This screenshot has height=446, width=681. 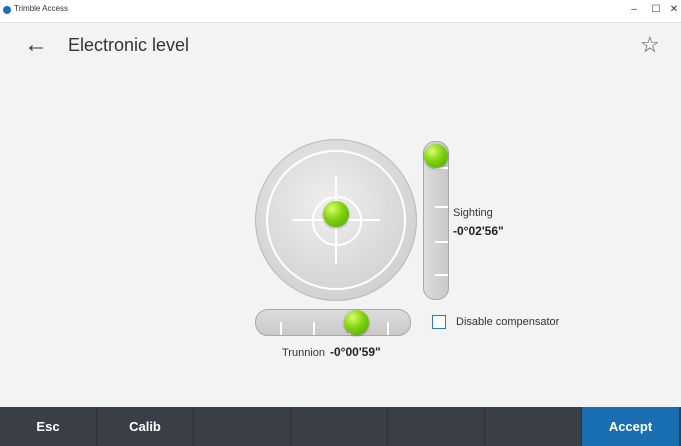 What do you see at coordinates (473, 213) in the screenshot?
I see `sighting-label: Sighting` at bounding box center [473, 213].